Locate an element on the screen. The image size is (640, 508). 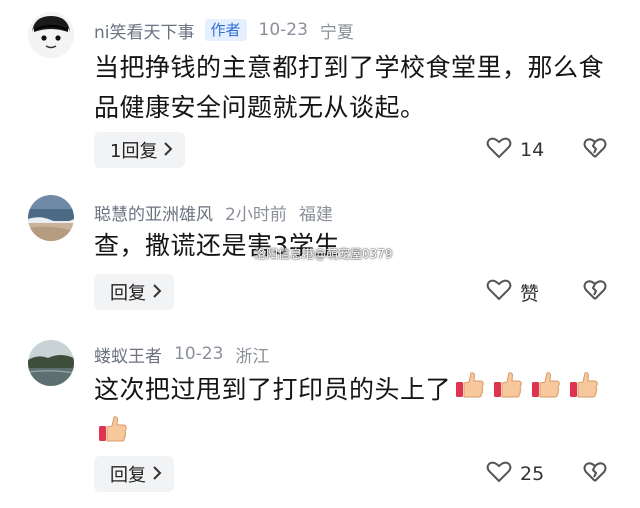
landscape-photo-avatar-icon is located at coordinates (51, 363).